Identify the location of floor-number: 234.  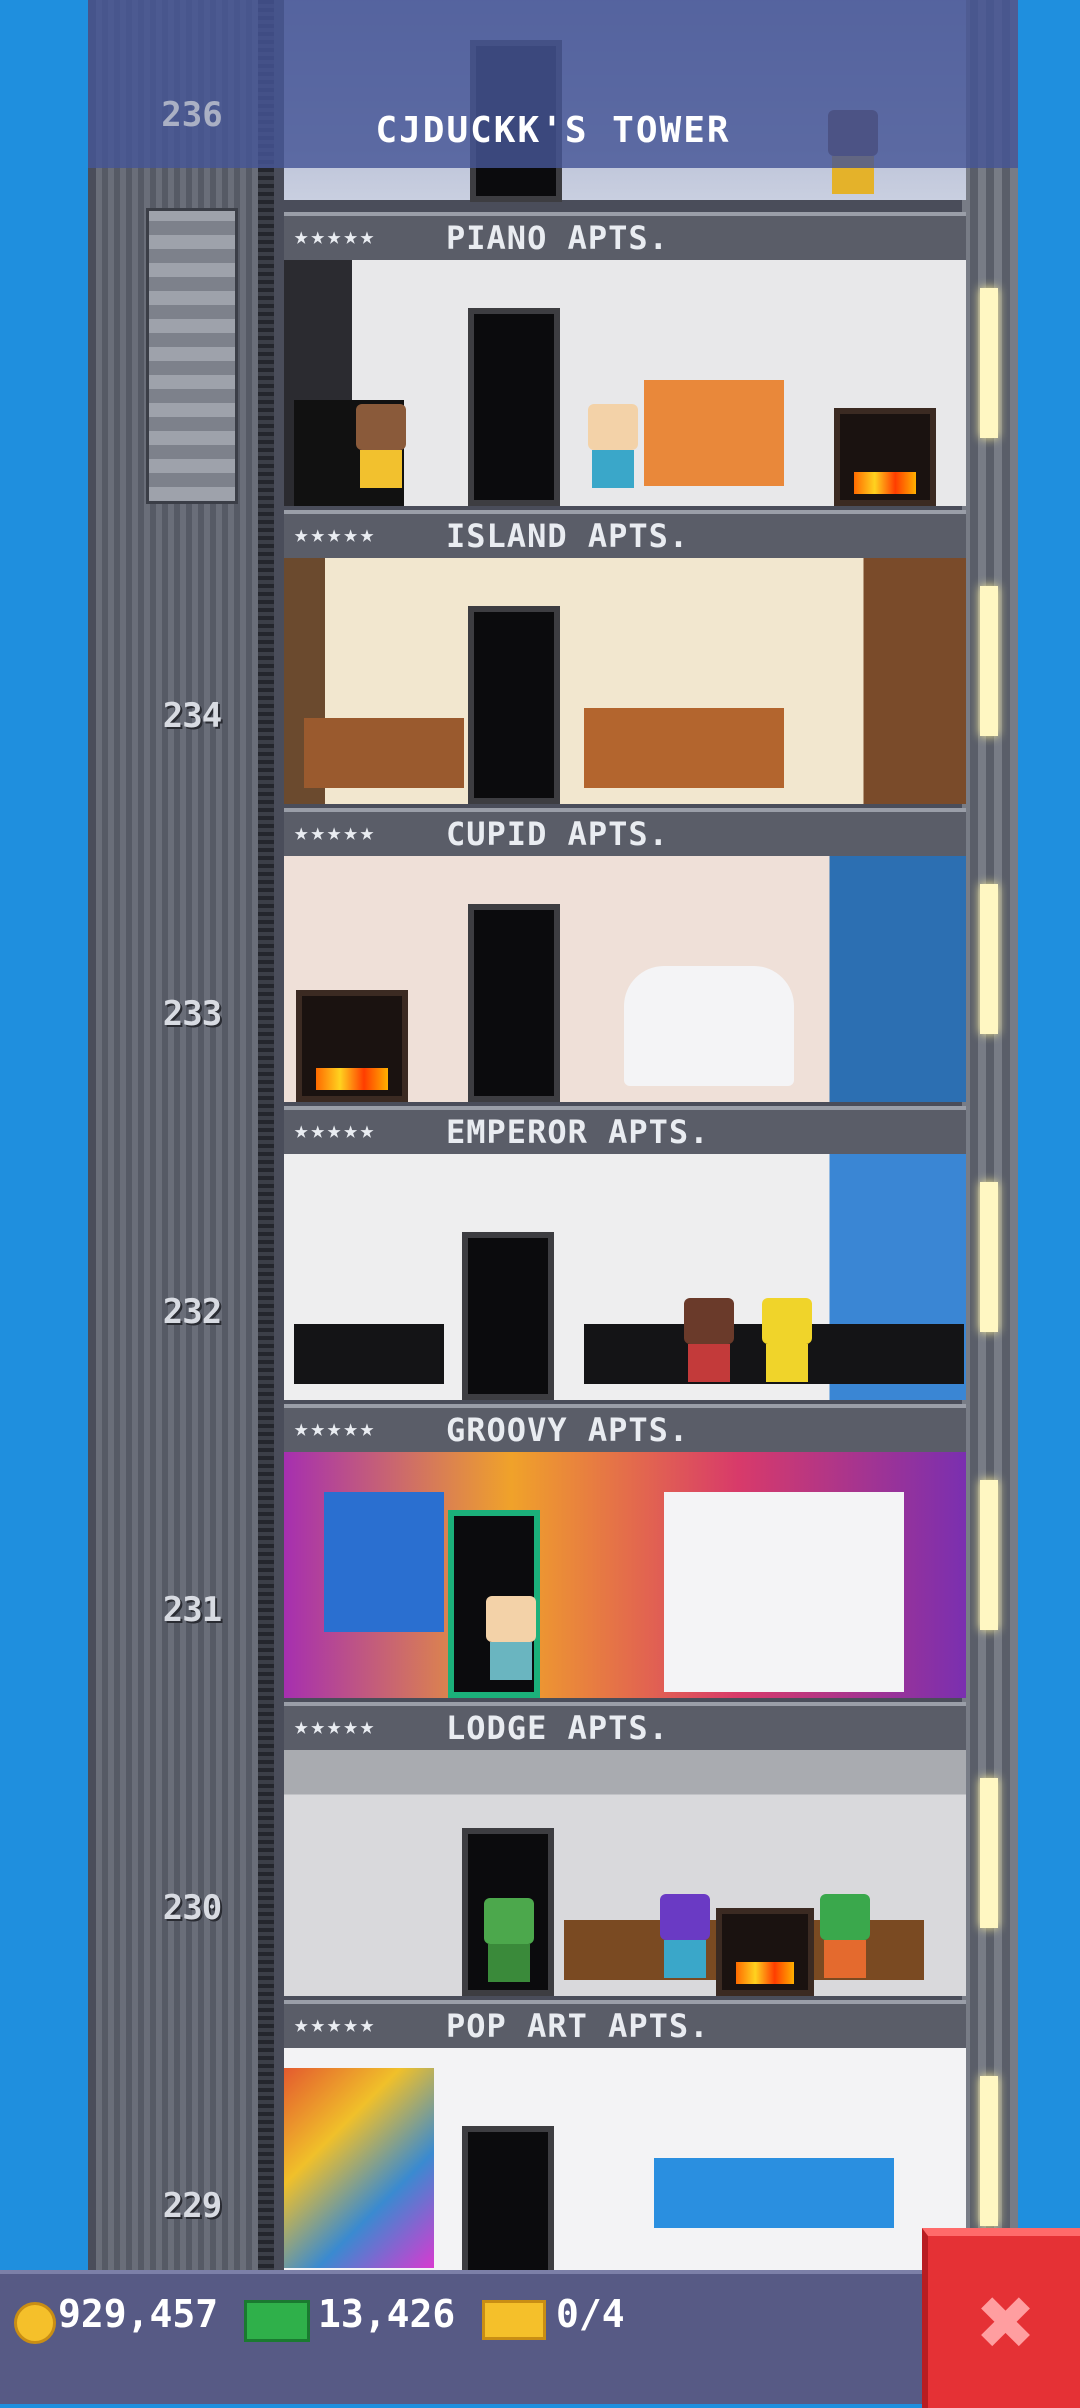
(192, 716).